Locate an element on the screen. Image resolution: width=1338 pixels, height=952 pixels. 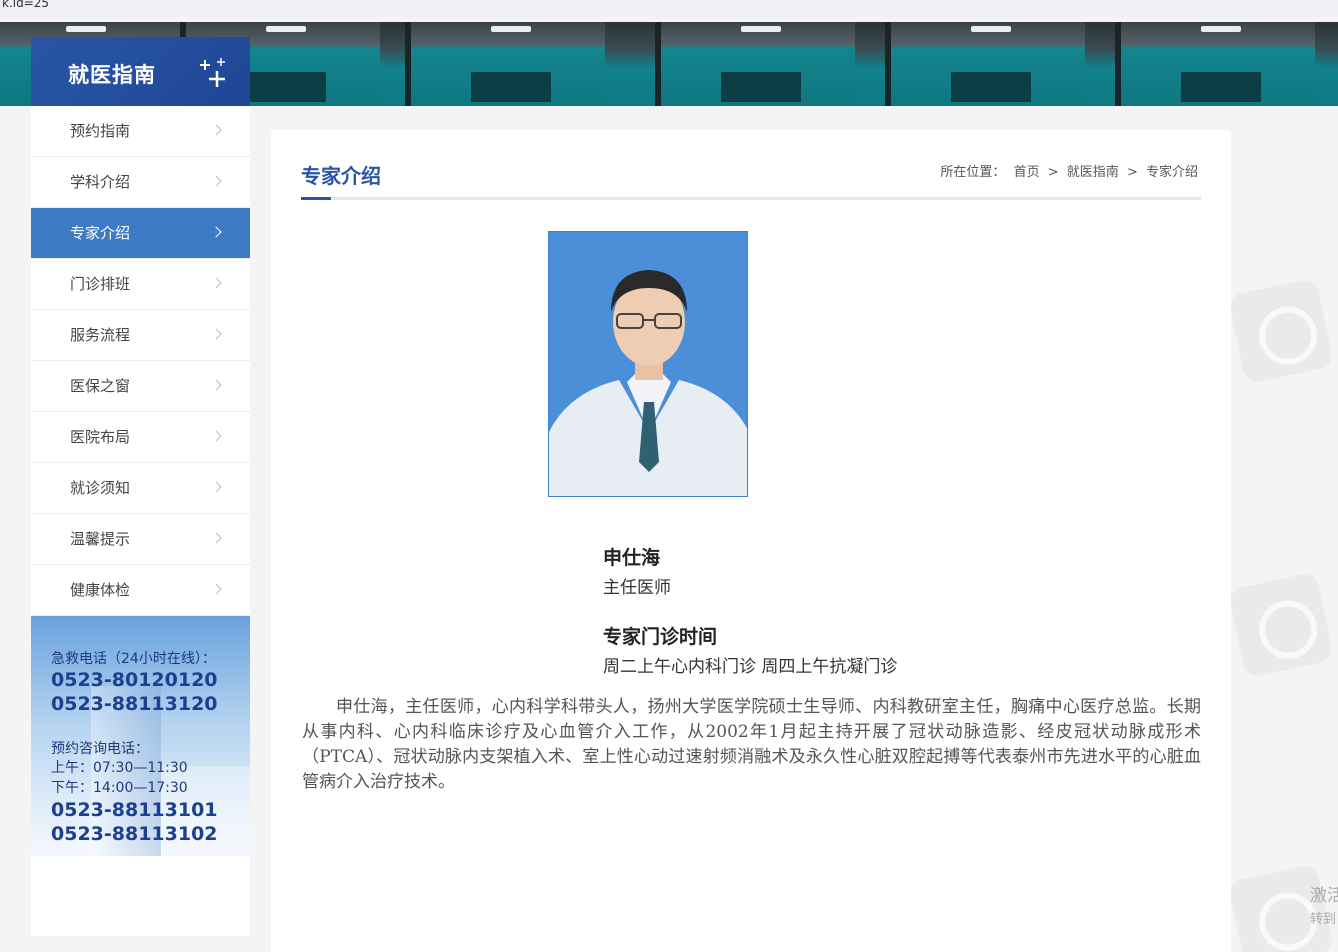
sidebar-item-label: 门诊排班 is located at coordinates (100, 284).